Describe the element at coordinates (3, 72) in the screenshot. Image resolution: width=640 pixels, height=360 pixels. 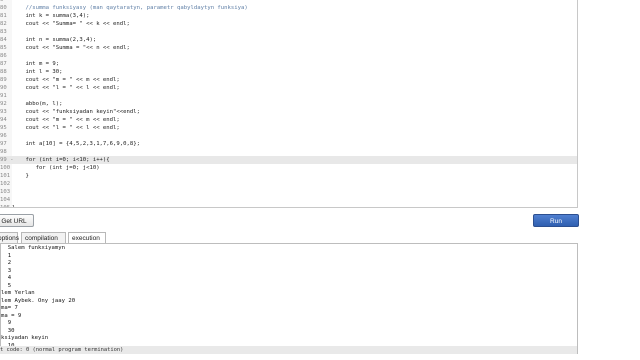
I see `line-number: 88` at that location.